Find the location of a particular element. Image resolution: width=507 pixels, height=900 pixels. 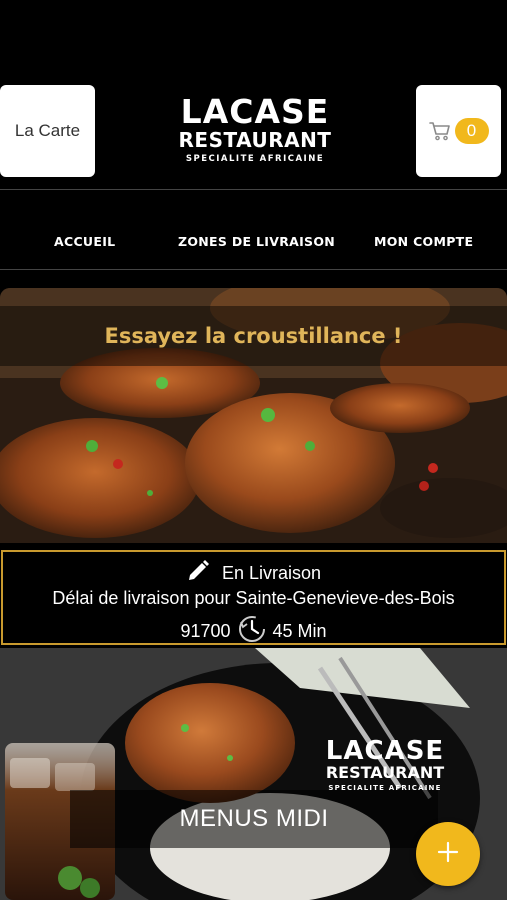

menu-logo-line-2: RESTAURANT is located at coordinates (385, 772).